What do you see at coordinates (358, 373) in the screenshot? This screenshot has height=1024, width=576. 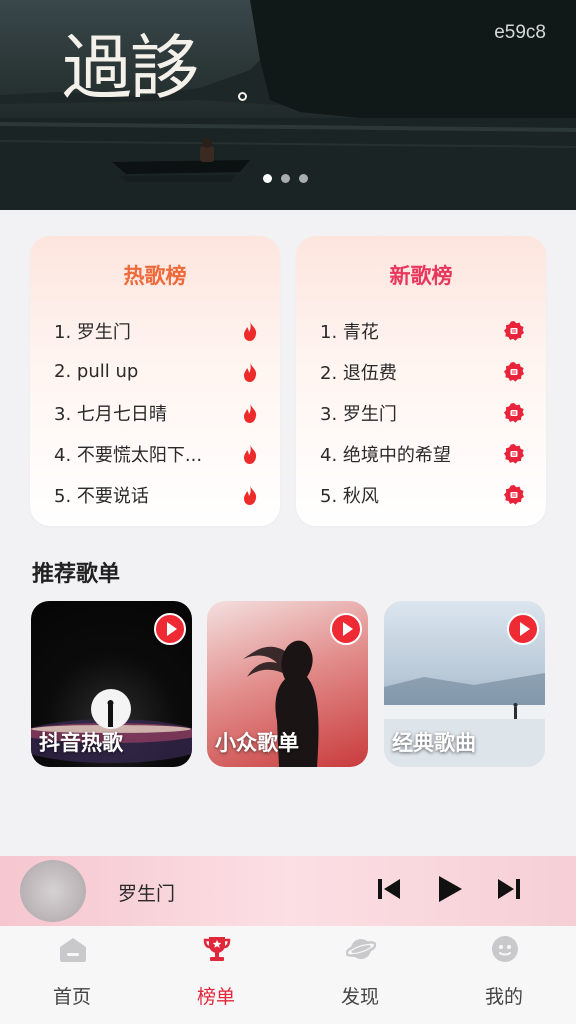 I see `song-title: 2. 退伍费` at bounding box center [358, 373].